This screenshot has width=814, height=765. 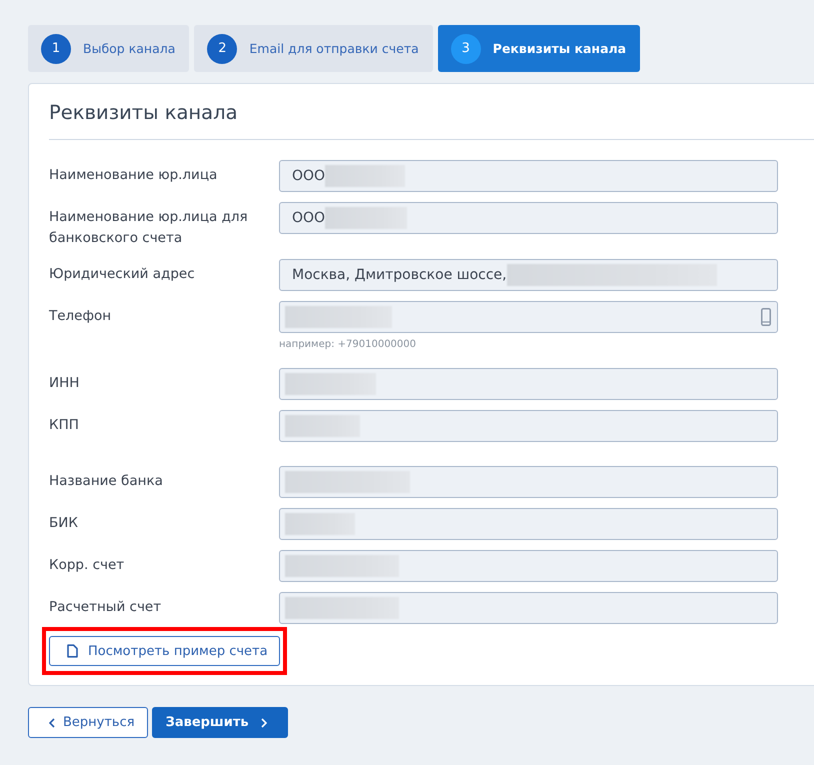 What do you see at coordinates (222, 49) in the screenshot?
I see `step-number: 2` at bounding box center [222, 49].